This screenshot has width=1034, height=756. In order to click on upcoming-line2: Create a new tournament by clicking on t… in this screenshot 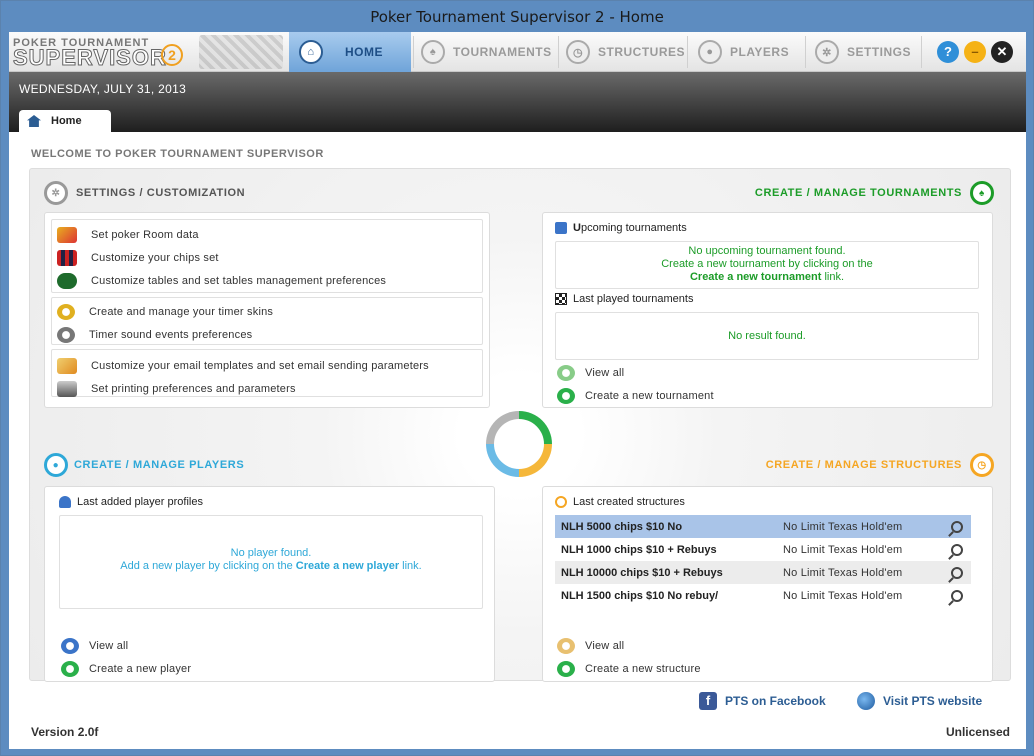, I will do `click(767, 264)`.